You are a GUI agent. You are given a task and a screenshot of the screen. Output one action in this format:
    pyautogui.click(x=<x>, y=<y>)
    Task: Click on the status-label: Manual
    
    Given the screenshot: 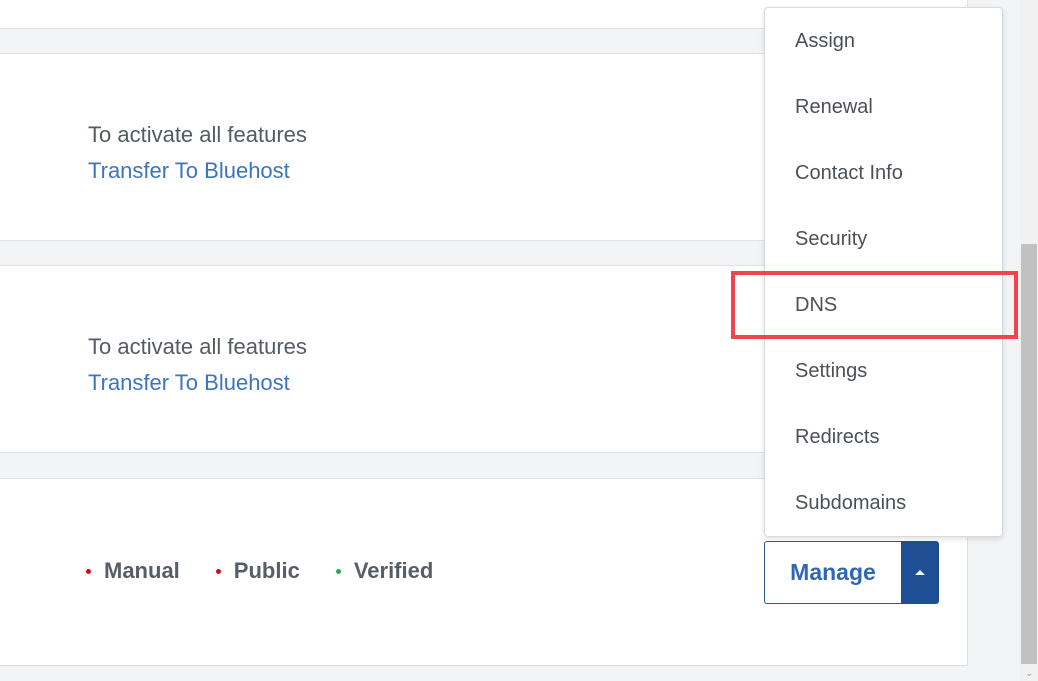 What is the action you would take?
    pyautogui.click(x=142, y=570)
    